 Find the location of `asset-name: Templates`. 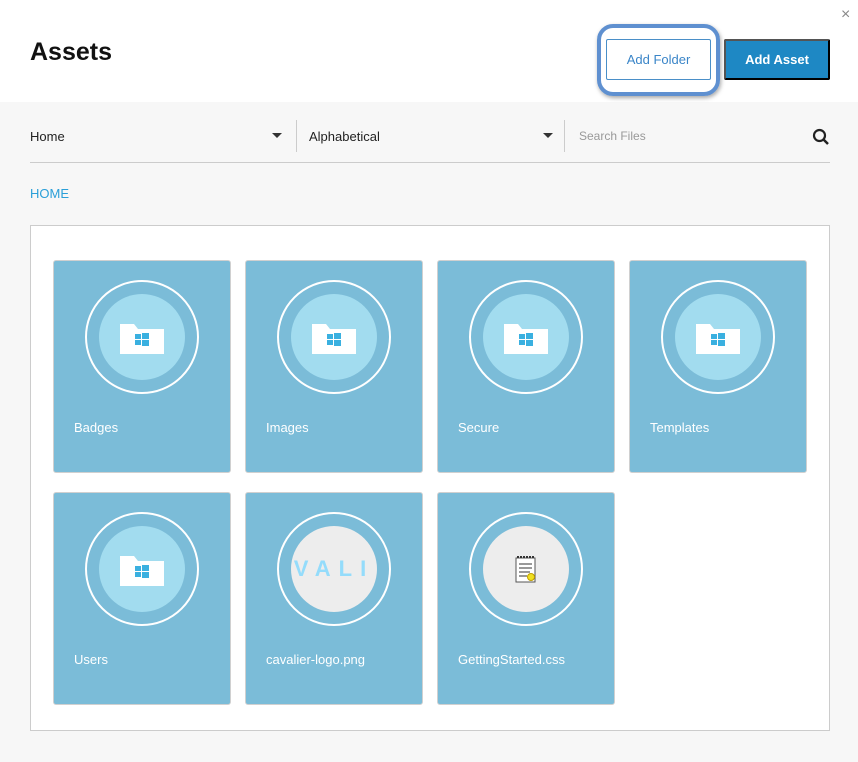

asset-name: Templates is located at coordinates (680, 427).